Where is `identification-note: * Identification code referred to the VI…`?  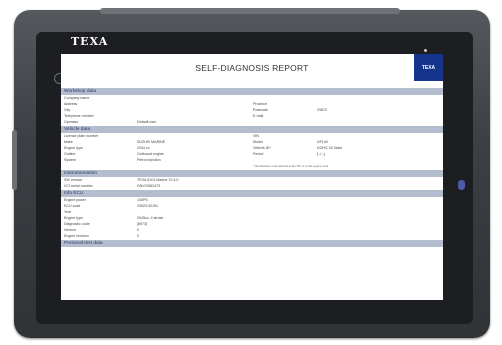
identification-note: * Identification code referred to the VI… is located at coordinates (291, 166).